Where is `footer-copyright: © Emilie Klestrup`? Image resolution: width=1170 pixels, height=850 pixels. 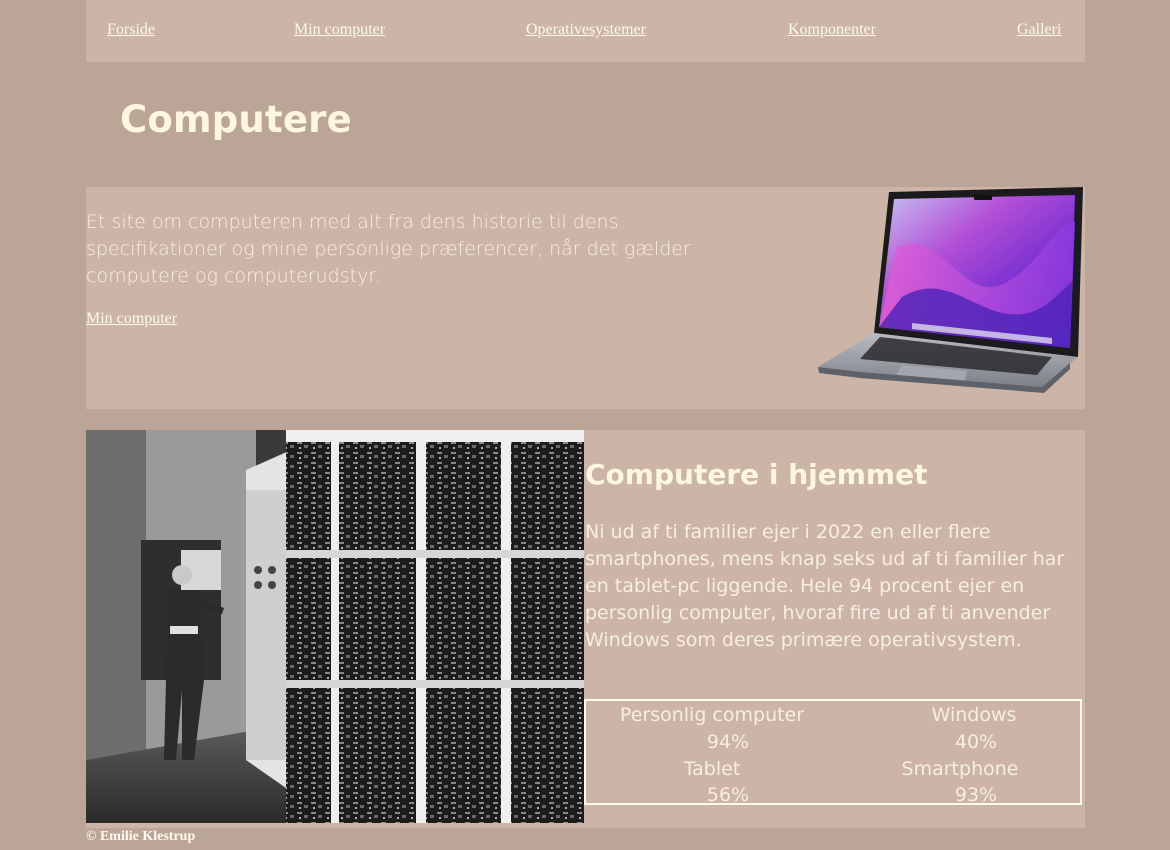
footer-copyright: © Emilie Klestrup is located at coordinates (141, 836).